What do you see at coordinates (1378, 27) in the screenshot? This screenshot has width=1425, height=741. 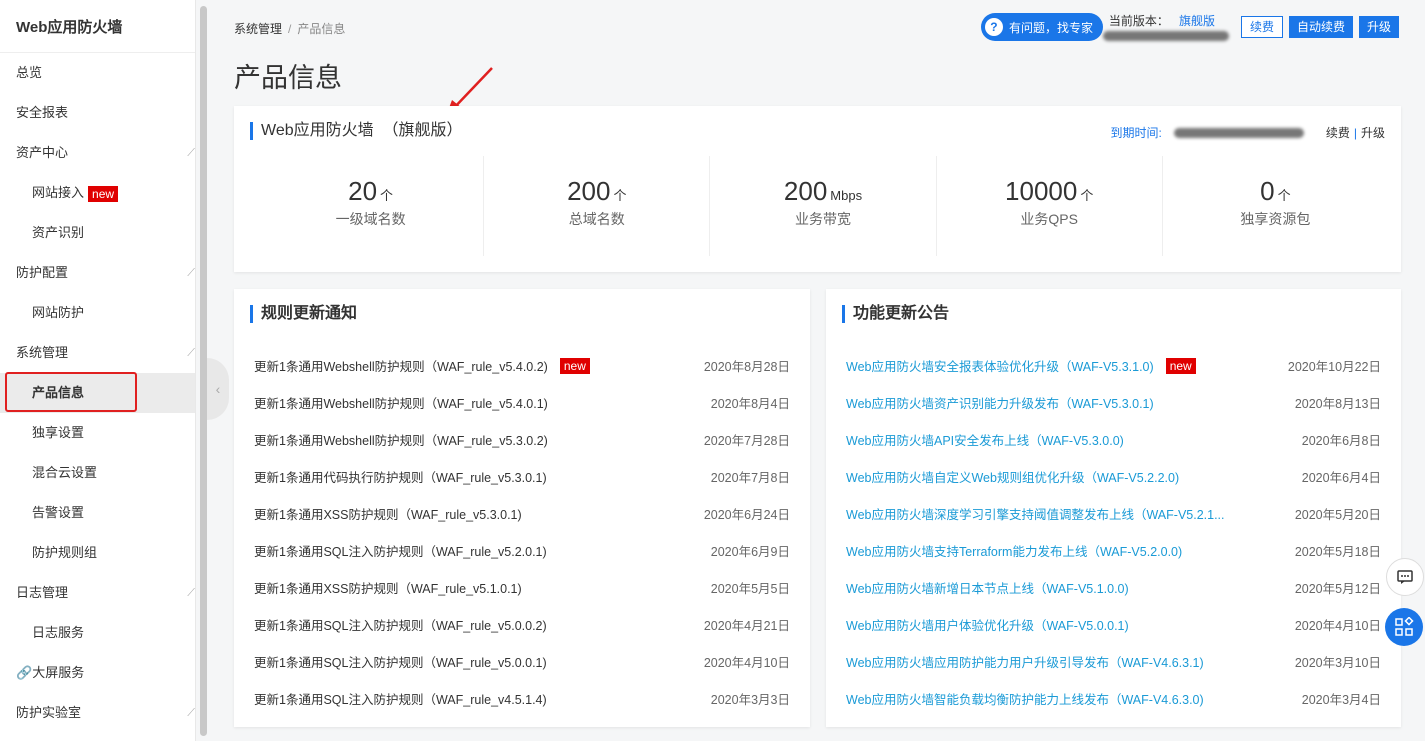 I see `upgrade-button: 升级` at bounding box center [1378, 27].